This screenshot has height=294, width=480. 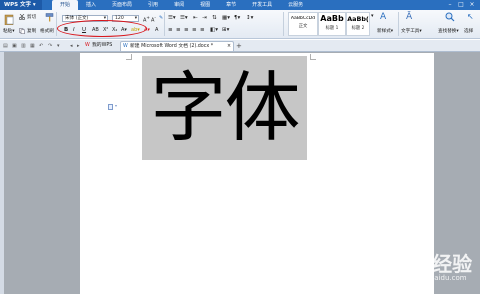 What do you see at coordinates (332, 24) in the screenshot?
I see `style-heading-1: AaBb 标题 1` at bounding box center [332, 24].